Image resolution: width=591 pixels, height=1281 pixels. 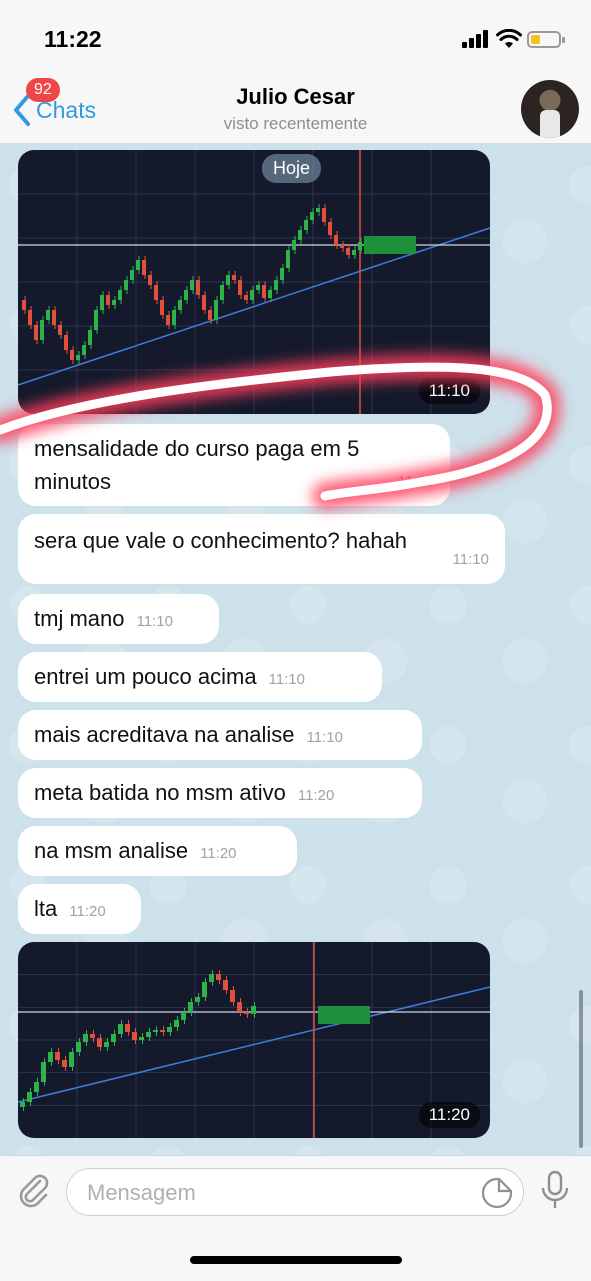 What do you see at coordinates (509, 38) in the screenshot?
I see `wifi-icon` at bounding box center [509, 38].